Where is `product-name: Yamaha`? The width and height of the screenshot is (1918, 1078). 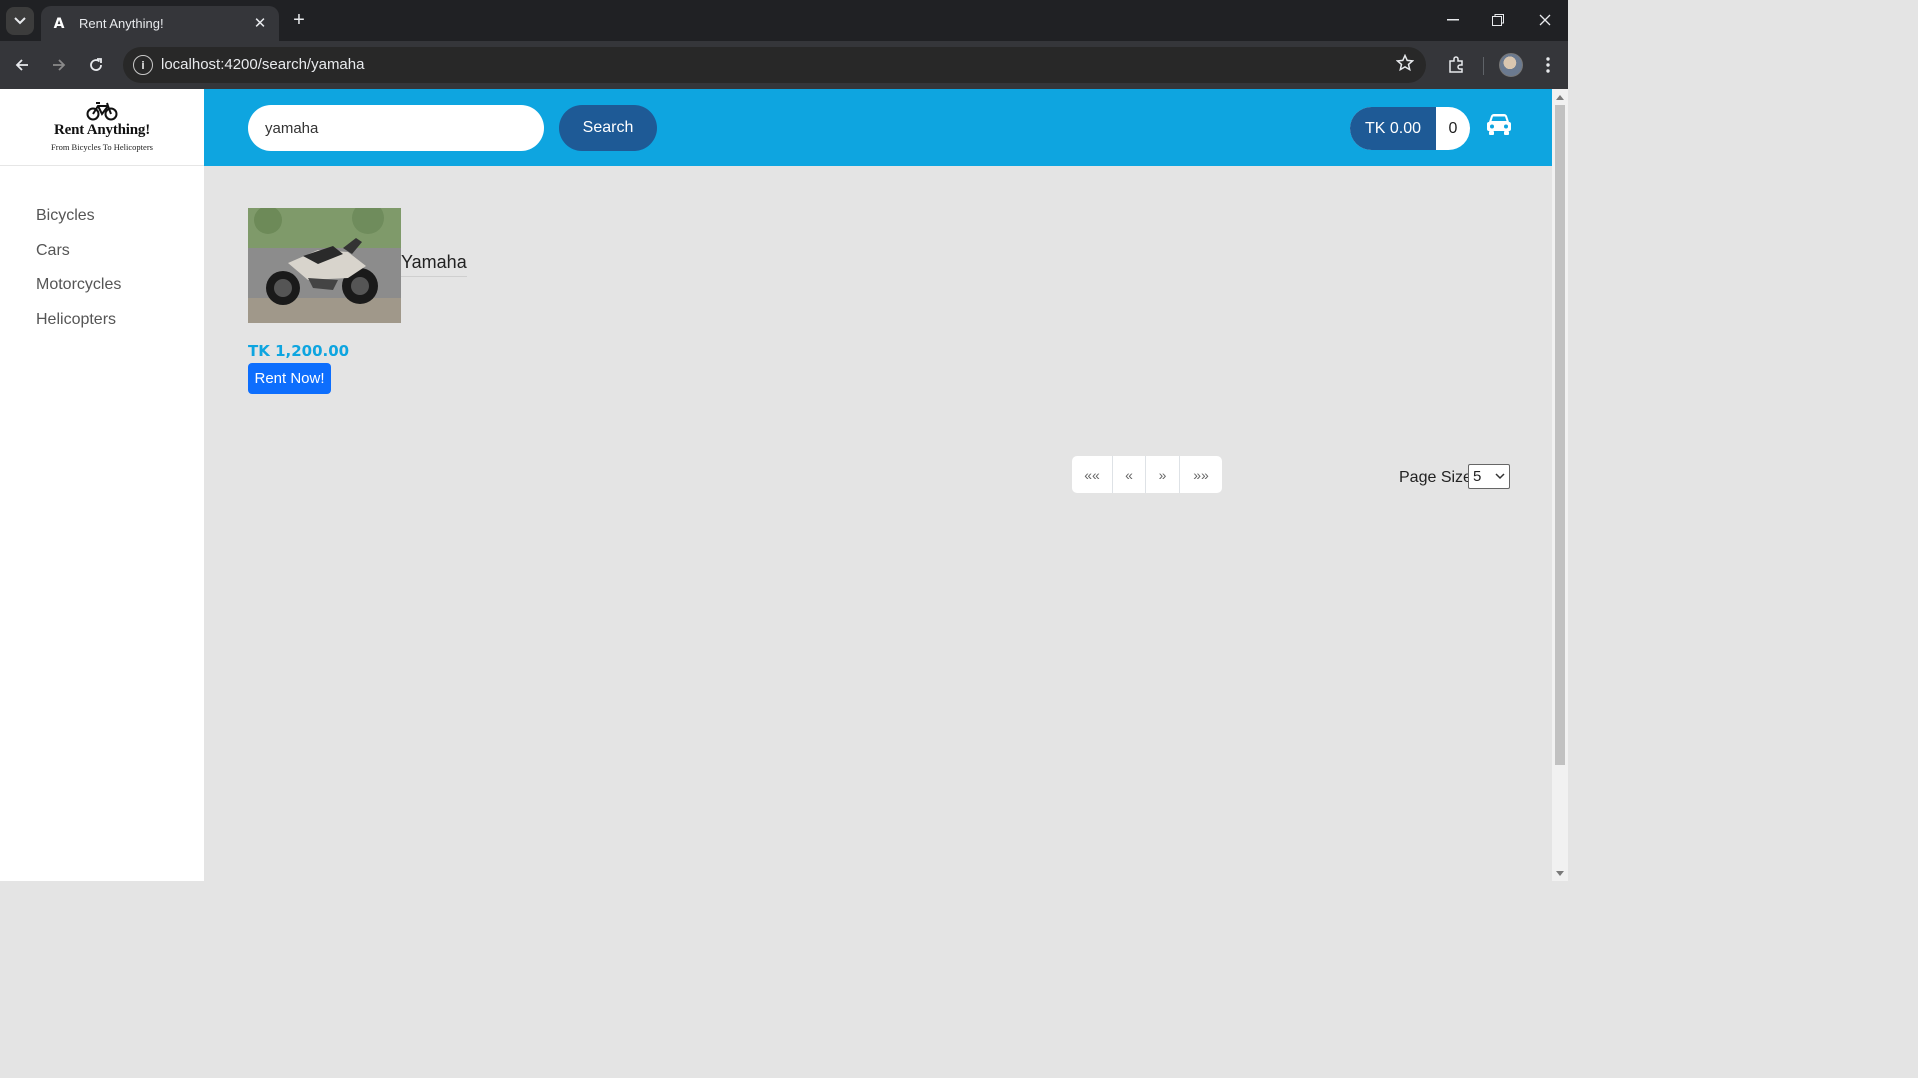 product-name: Yamaha is located at coordinates (434, 264).